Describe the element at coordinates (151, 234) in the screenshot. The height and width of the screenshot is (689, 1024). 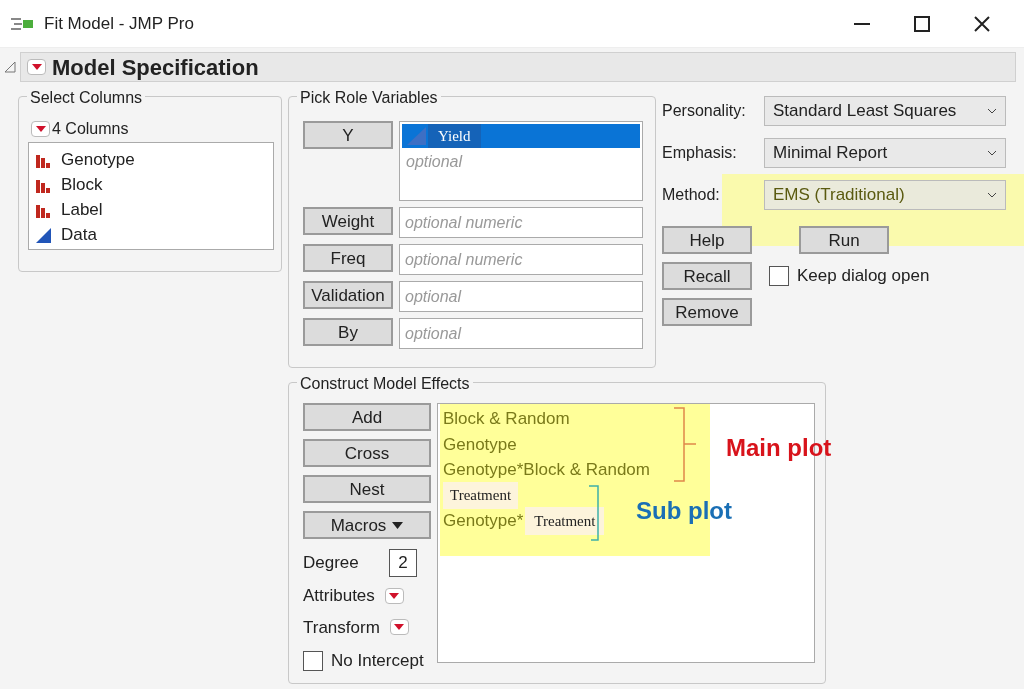
I see `column-item: Data` at that location.